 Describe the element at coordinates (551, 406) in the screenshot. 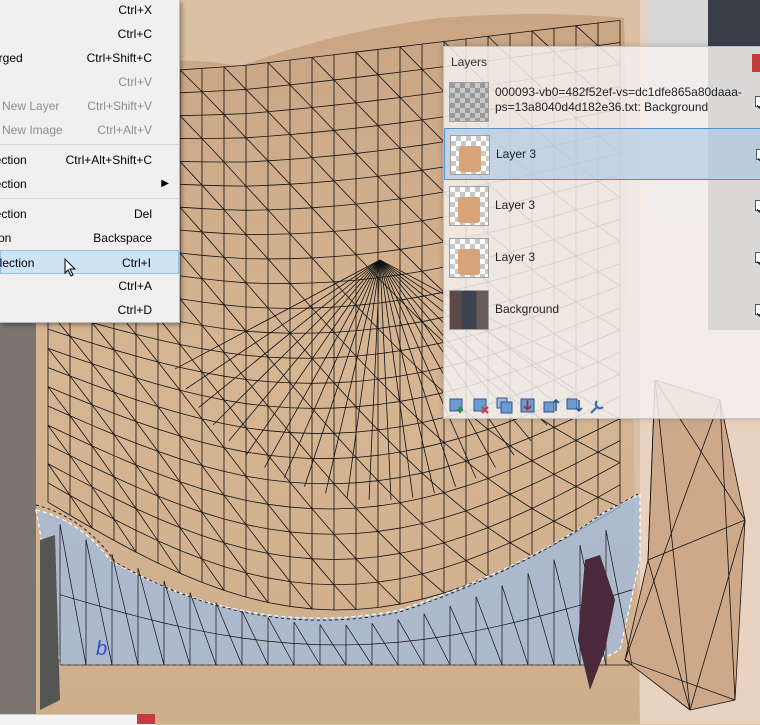

I see `move-layer-up-icon` at that location.